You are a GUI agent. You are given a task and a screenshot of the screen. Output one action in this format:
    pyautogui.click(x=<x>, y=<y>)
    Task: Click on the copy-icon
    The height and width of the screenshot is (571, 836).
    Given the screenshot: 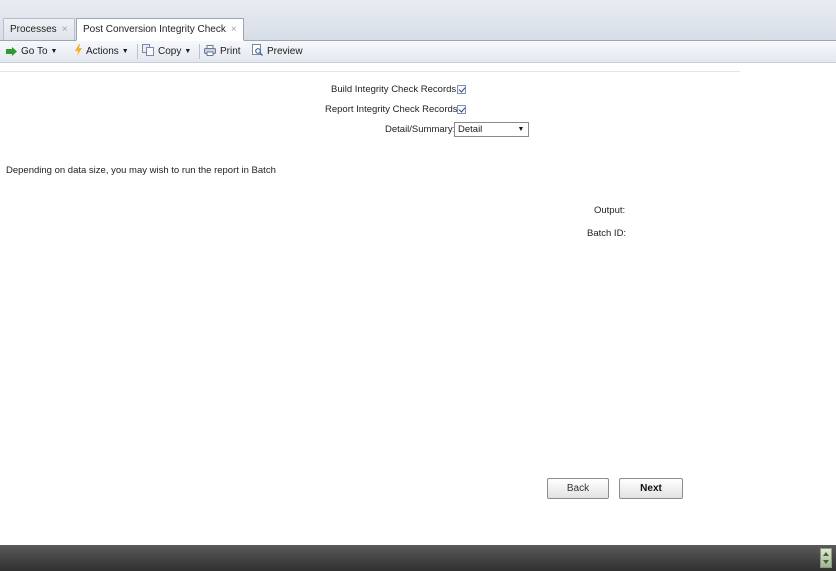 What is the action you would take?
    pyautogui.click(x=148, y=50)
    